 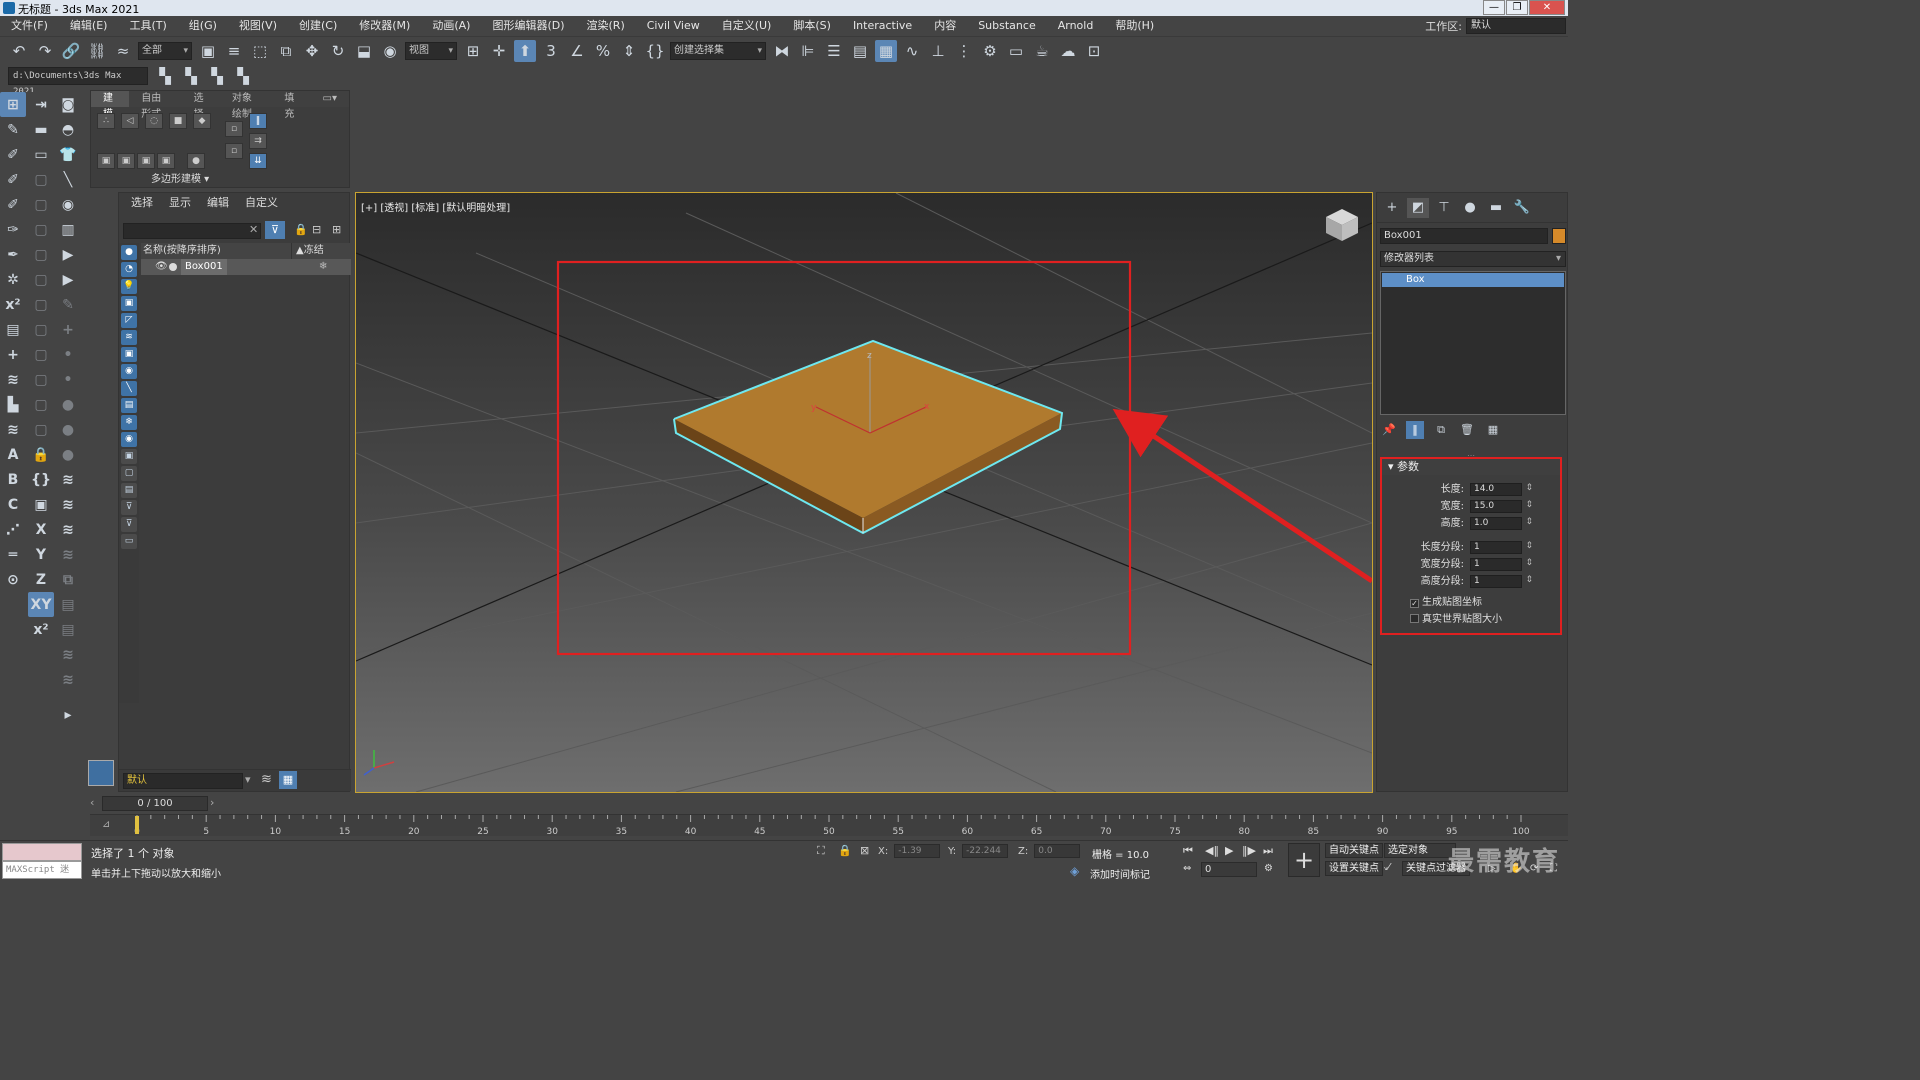 I want to click on column-name-header: 名称(按降序排序), so click(x=182, y=251).